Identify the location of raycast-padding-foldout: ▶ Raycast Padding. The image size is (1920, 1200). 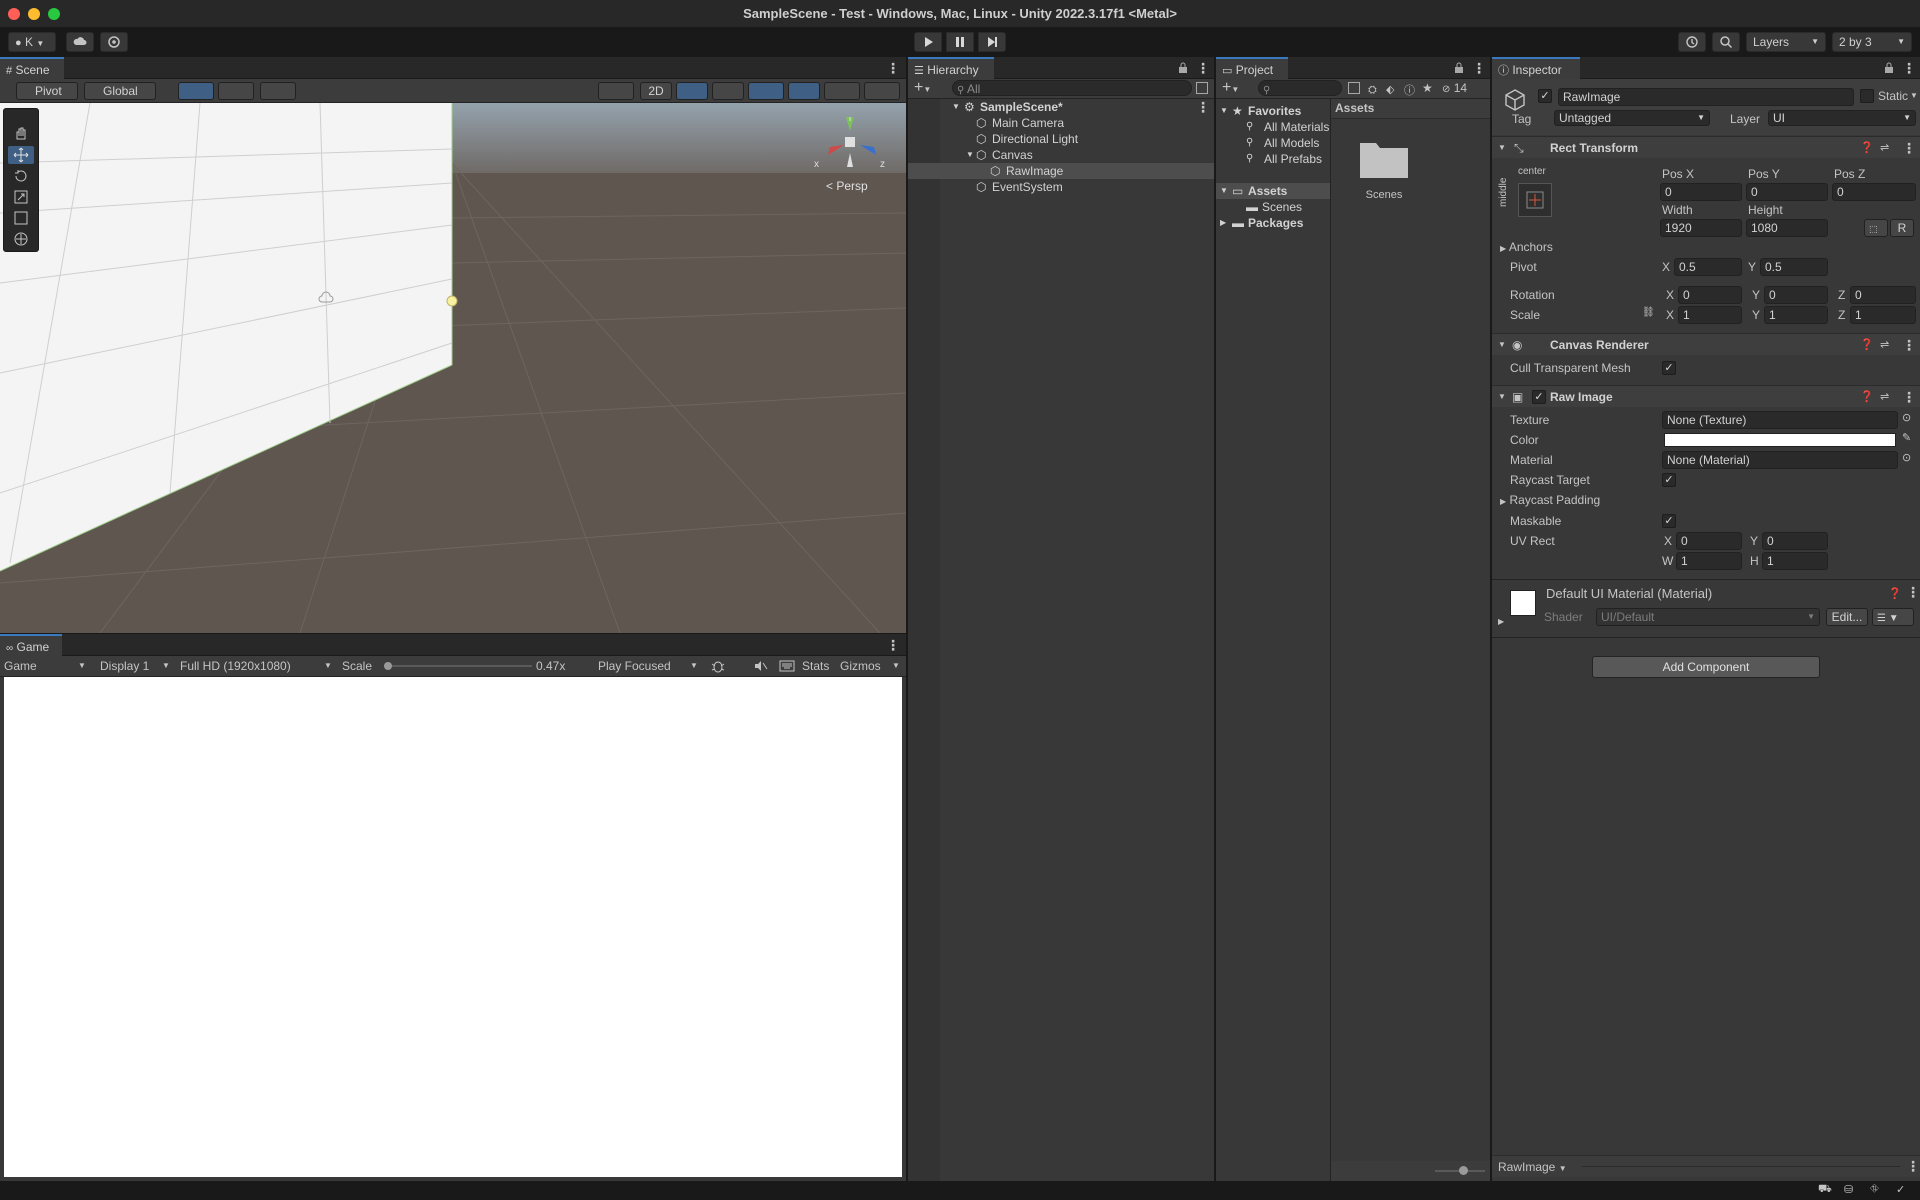
(1550, 501).